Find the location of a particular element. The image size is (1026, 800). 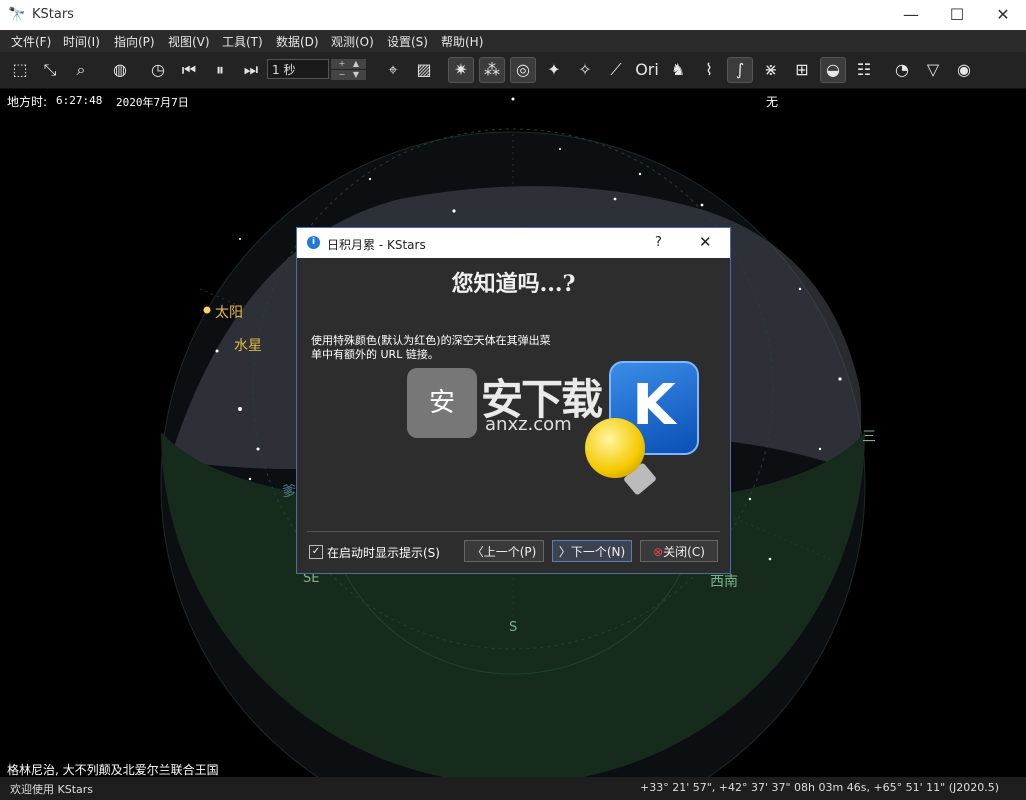

chevron-right-icon: 〉 is located at coordinates (564, 552).